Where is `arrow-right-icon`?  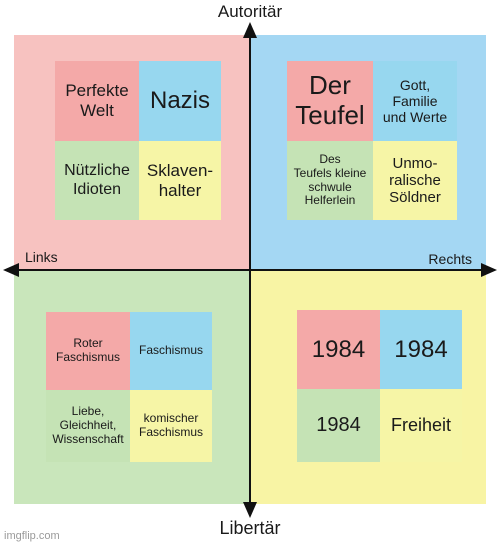 arrow-right-icon is located at coordinates (489, 270).